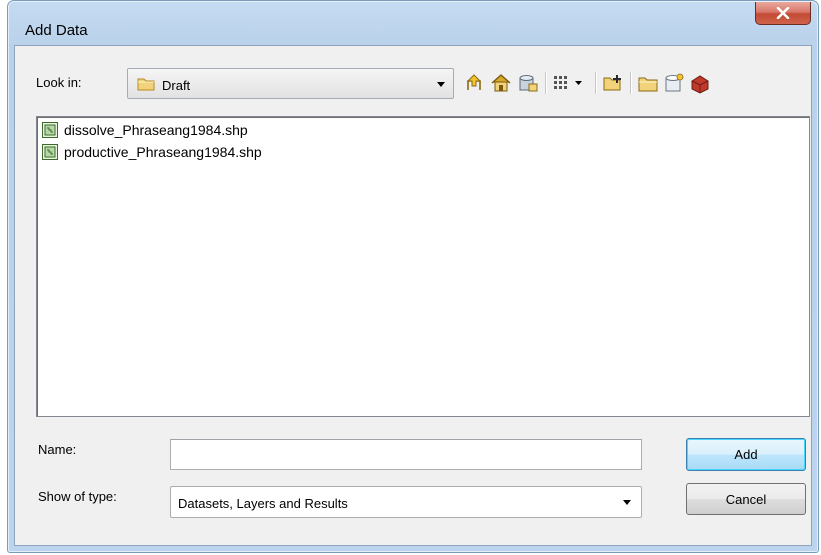  What do you see at coordinates (263, 503) in the screenshot?
I see `show-of-type-value: Datasets, Layers and Results` at bounding box center [263, 503].